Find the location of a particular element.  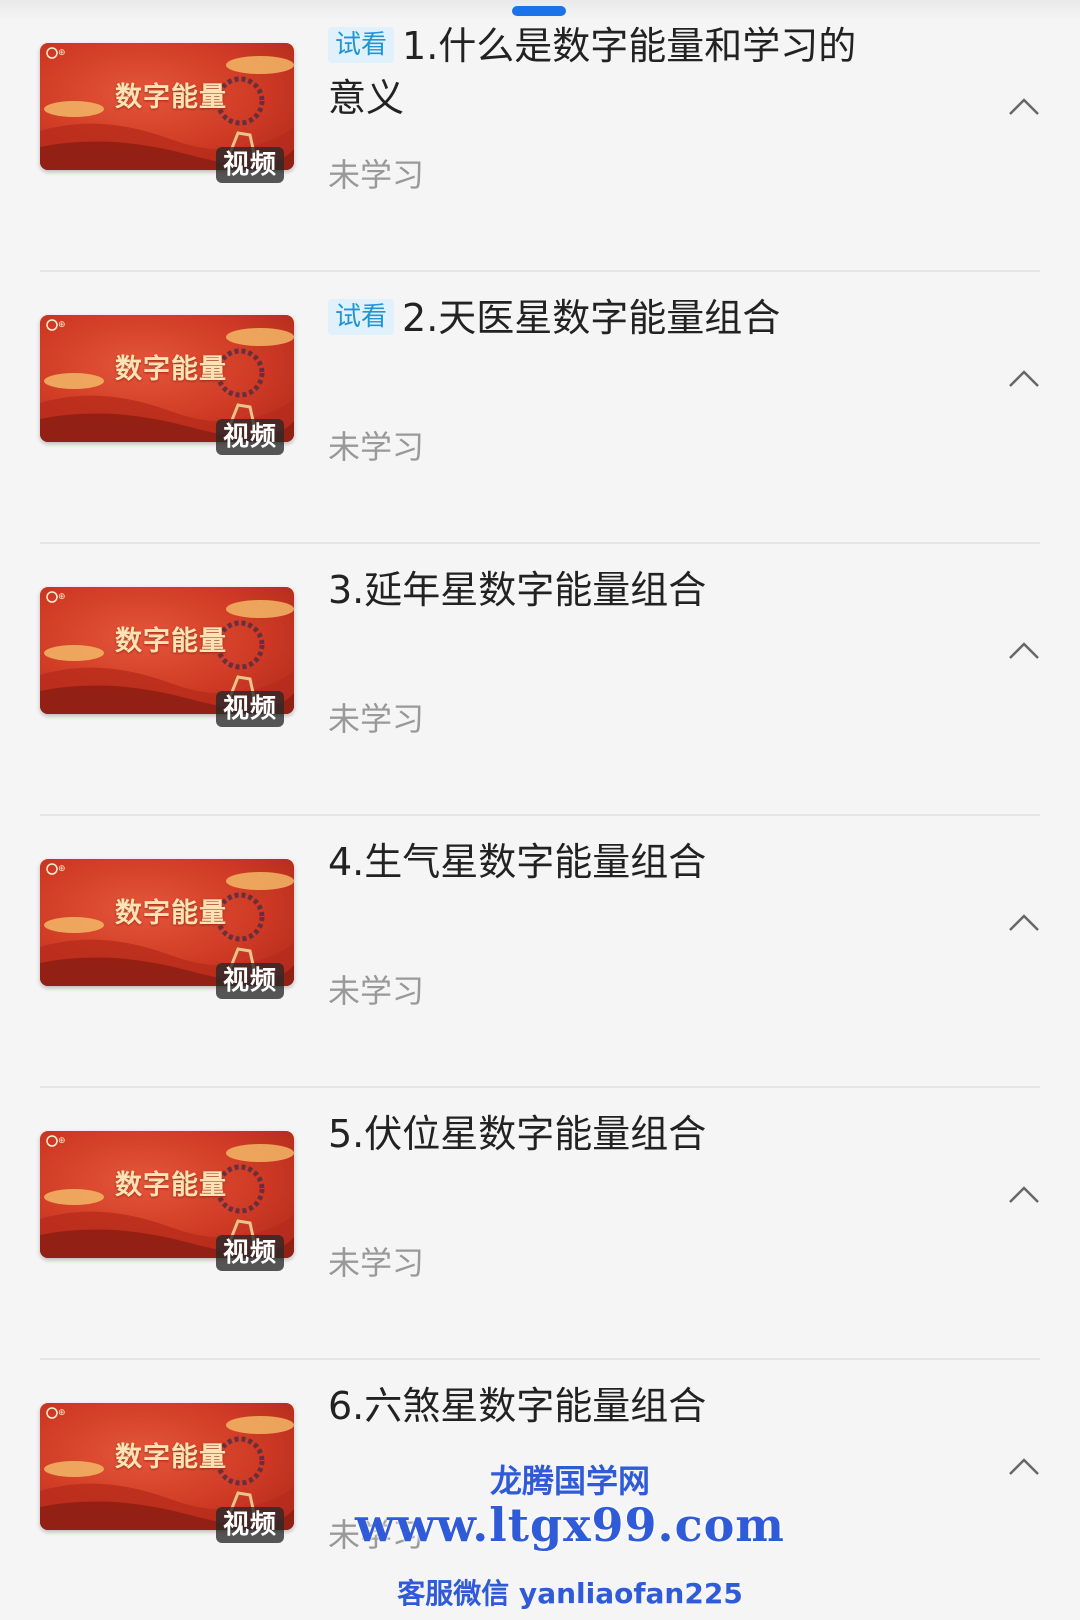

watermark-url: www.ltgx99.com is located at coordinates (570, 1525).